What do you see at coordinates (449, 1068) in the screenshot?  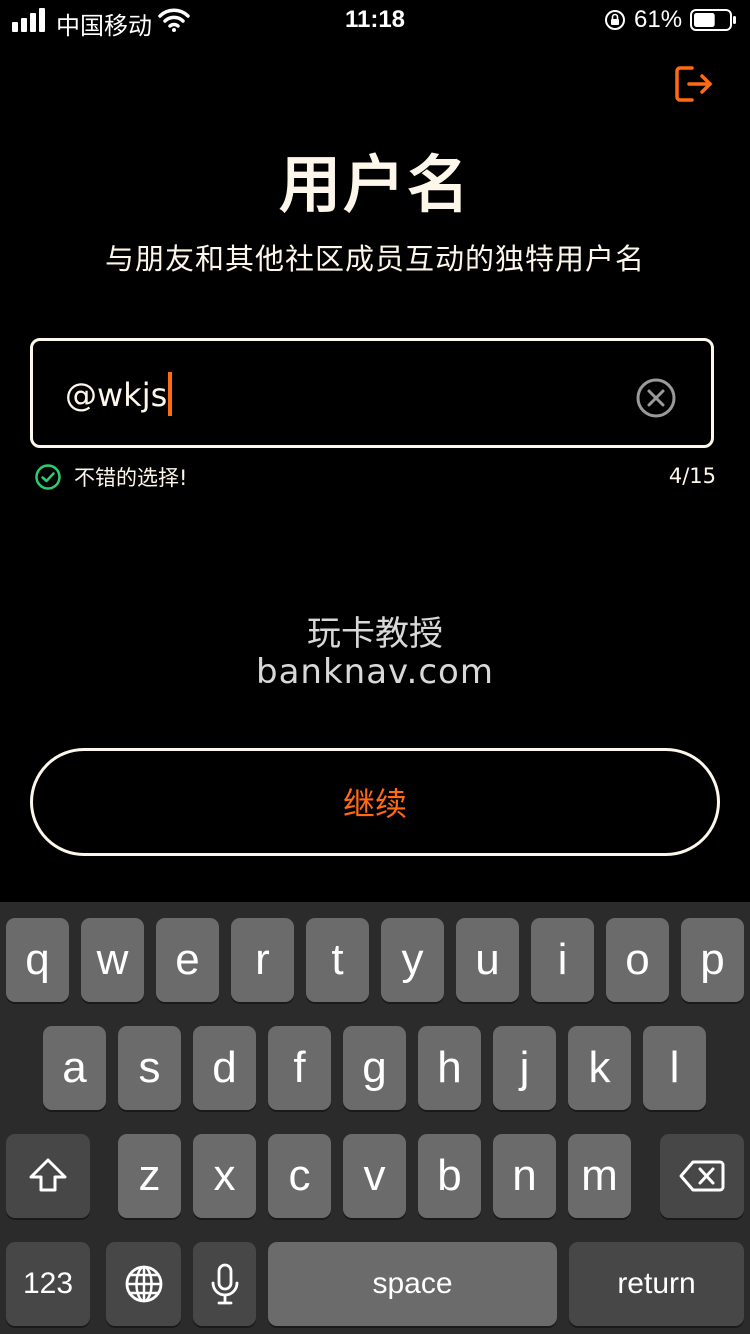 I see `key-h: h` at bounding box center [449, 1068].